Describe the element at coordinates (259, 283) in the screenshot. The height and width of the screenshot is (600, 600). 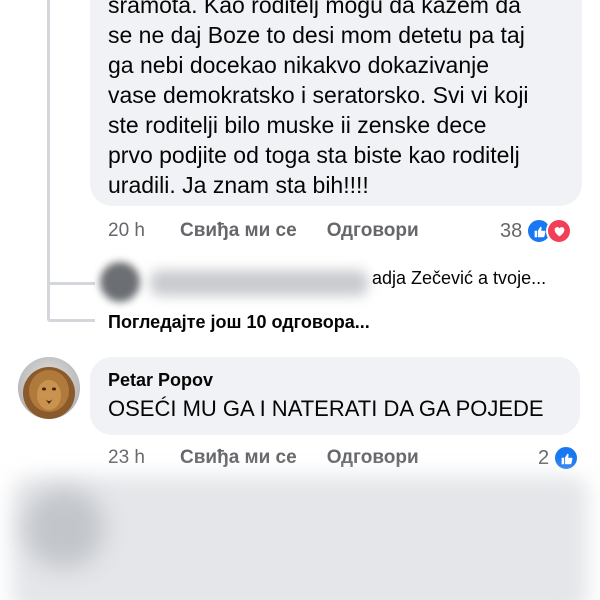
I see `reply-author-blurred` at that location.